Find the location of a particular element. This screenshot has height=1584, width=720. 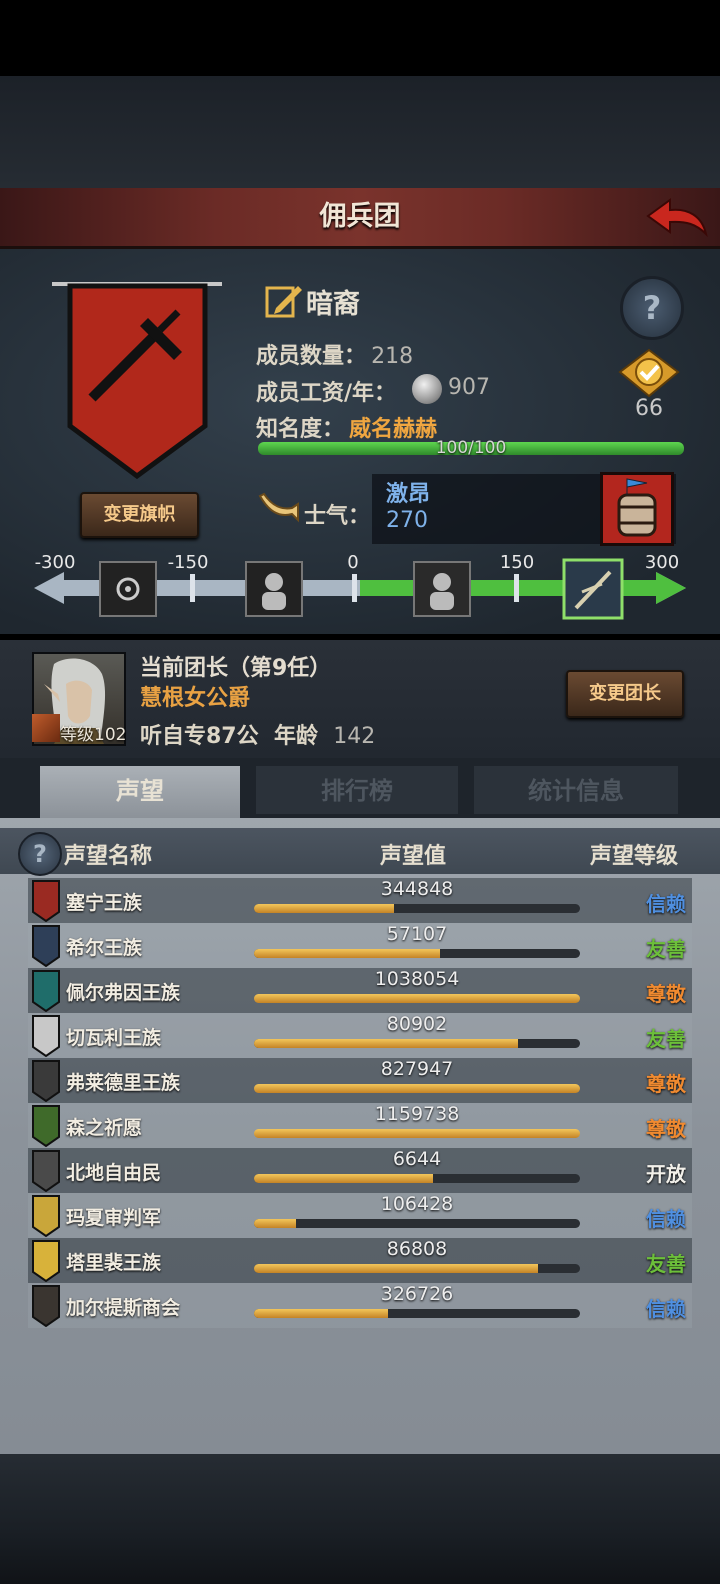

leader-level: 等级102 is located at coordinates (93, 735).